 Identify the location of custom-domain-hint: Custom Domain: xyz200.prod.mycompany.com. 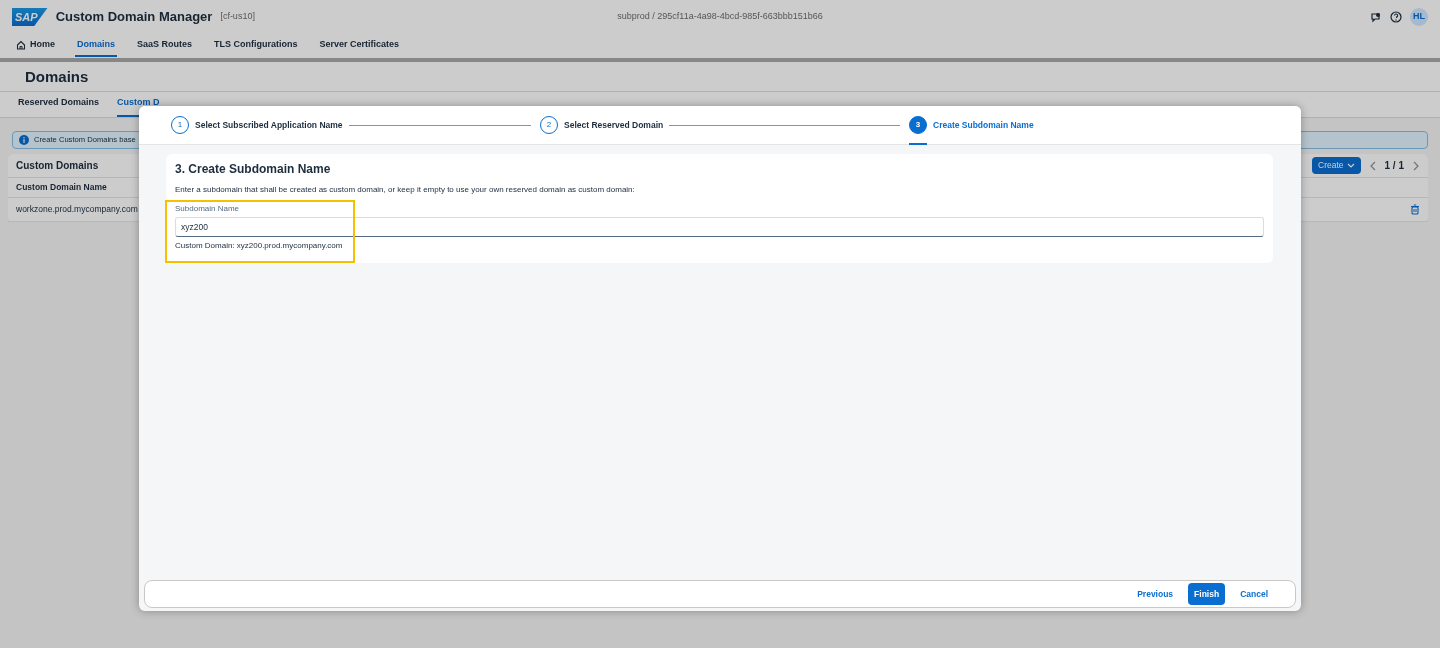
(259, 246).